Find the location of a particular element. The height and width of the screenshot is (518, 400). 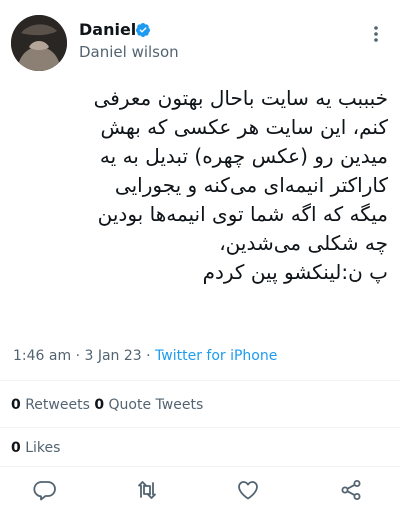

tweet-time: 1:46 am is located at coordinates (42, 356).